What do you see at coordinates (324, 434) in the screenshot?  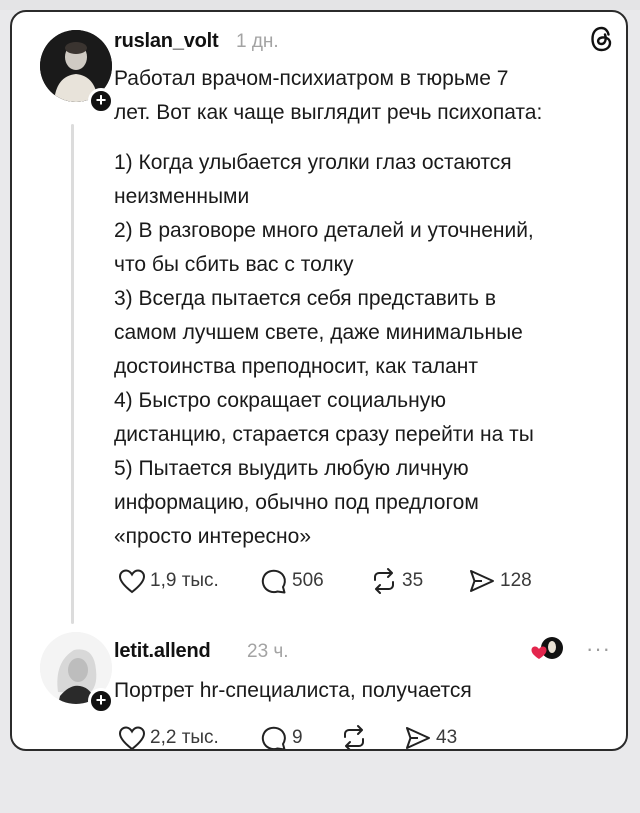 I see `list-item-4: дистанцию, старается сразу перейти на ты` at bounding box center [324, 434].